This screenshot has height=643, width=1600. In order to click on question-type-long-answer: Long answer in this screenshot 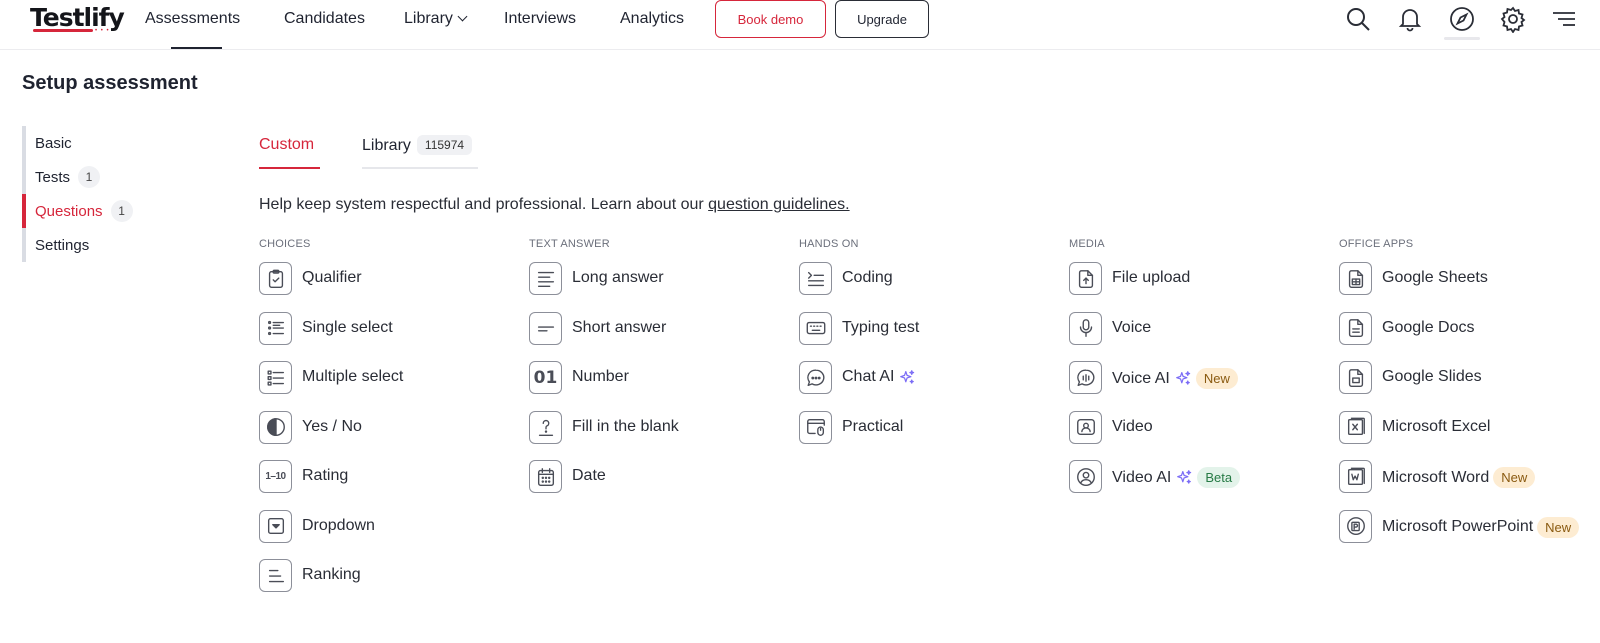, I will do `click(659, 287)`.